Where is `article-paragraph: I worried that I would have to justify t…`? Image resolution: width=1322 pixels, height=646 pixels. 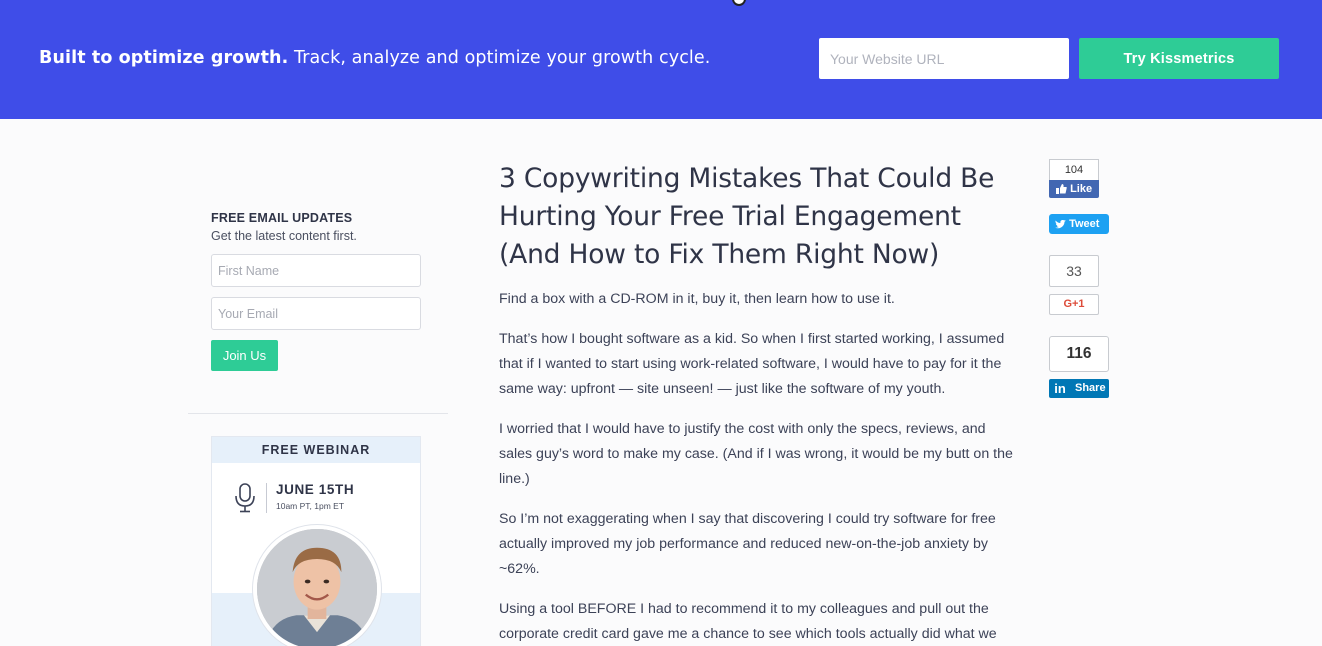
article-paragraph: I worried that I would have to justify t… is located at coordinates (756, 454).